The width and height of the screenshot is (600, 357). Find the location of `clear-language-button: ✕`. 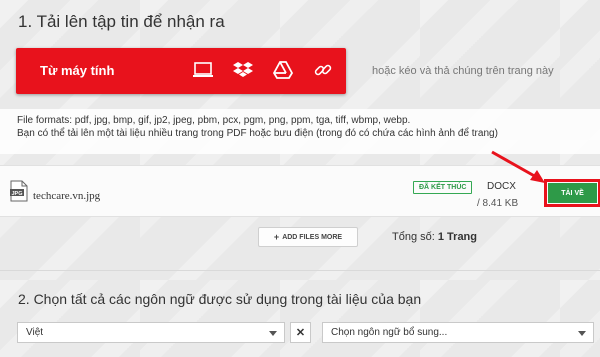

clear-language-button: ✕ is located at coordinates (300, 332).